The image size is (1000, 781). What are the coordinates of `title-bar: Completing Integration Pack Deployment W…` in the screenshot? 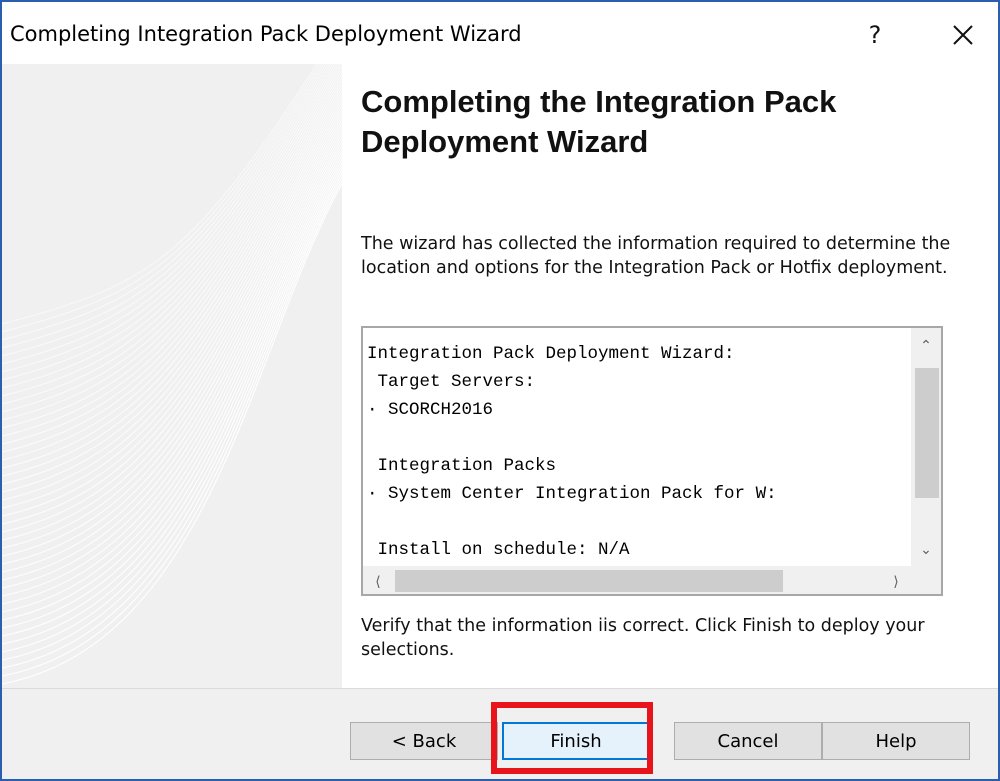 It's located at (500, 33).